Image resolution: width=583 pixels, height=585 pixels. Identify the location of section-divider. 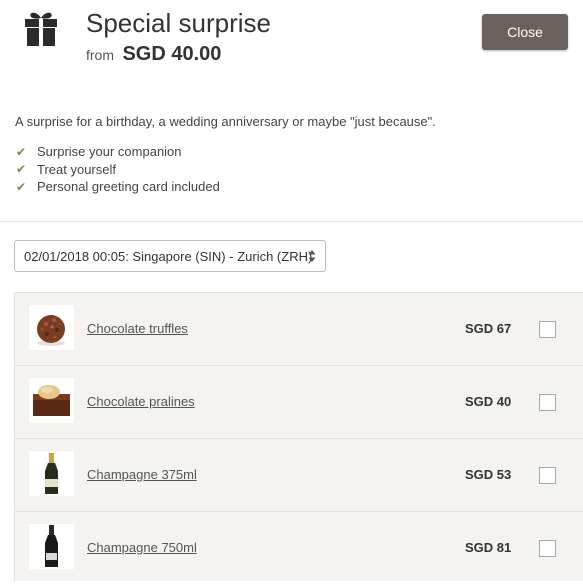
(291, 221).